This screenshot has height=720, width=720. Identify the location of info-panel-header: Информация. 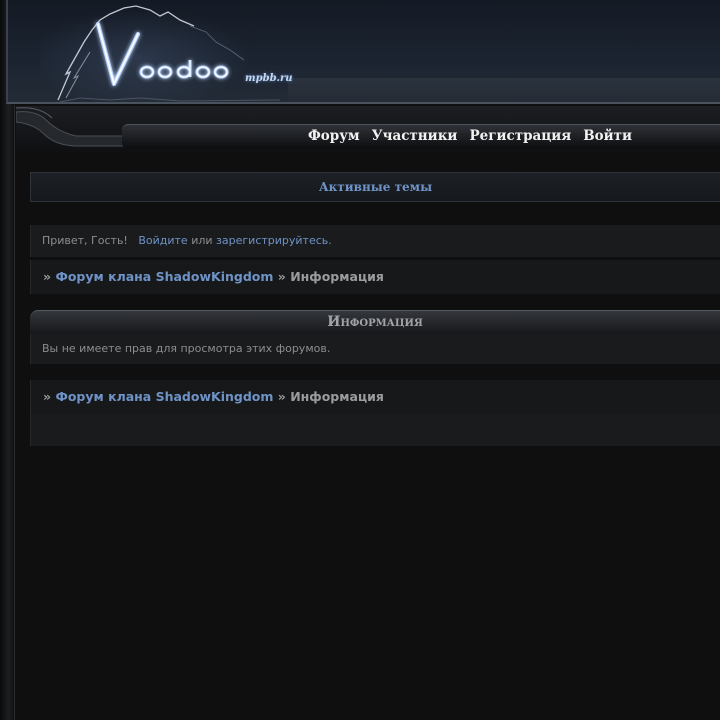
(375, 322).